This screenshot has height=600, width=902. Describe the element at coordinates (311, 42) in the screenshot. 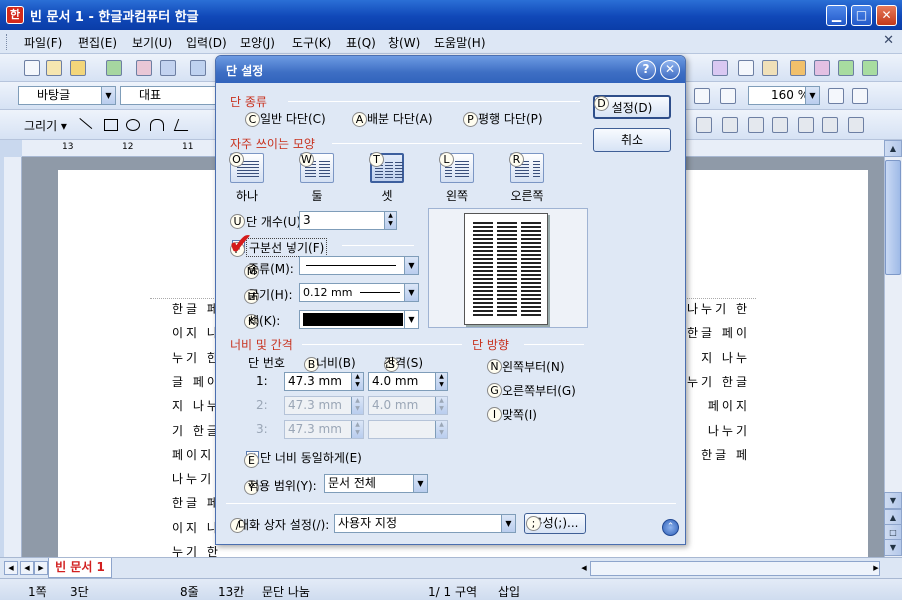

I see `menu-tools: 도구(K)` at that location.